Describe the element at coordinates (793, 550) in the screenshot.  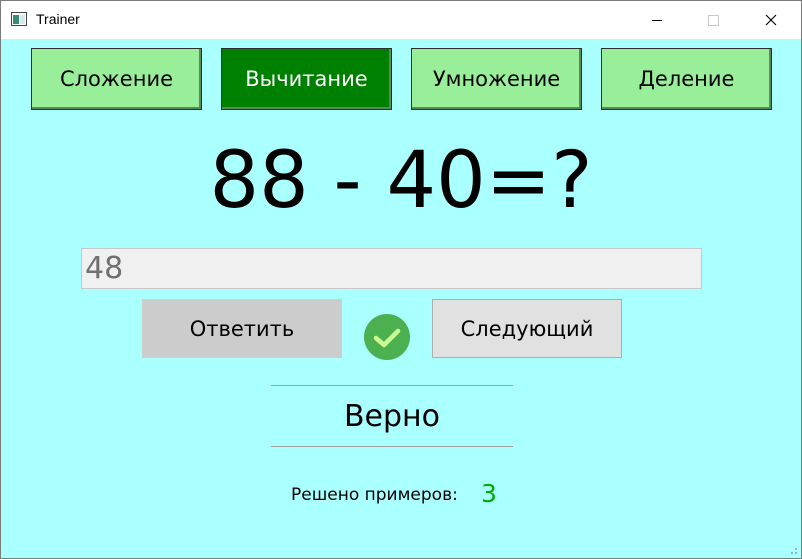
I see `resize-grip-icon` at that location.